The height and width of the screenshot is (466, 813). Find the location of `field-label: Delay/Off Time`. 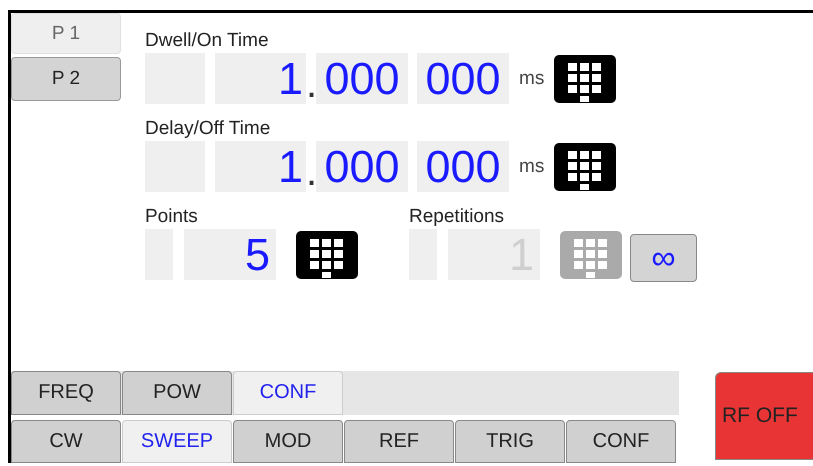

field-label: Delay/Off Time is located at coordinates (208, 129).